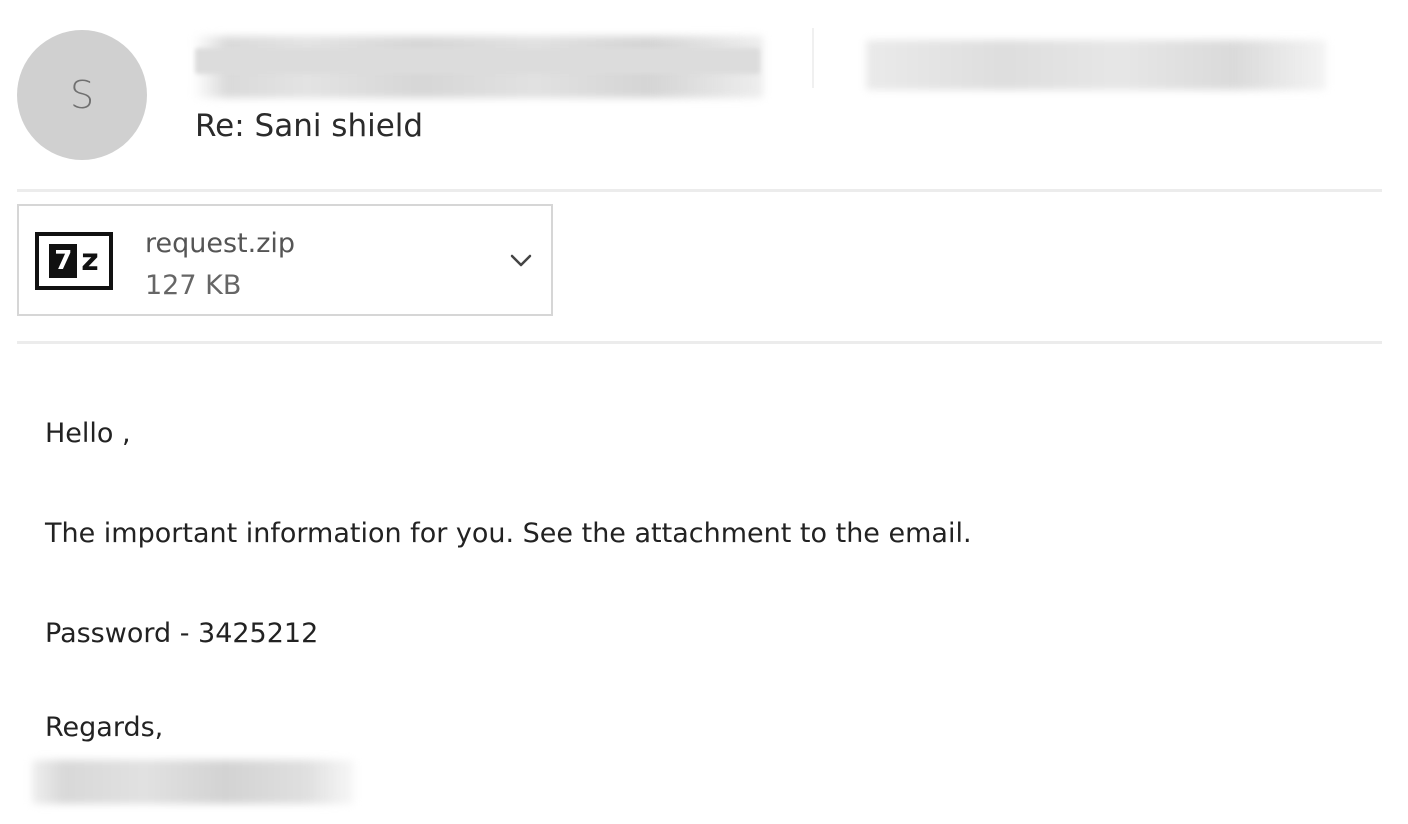  Describe the element at coordinates (309, 126) in the screenshot. I see `email-subject: Re: Sani shield` at that location.